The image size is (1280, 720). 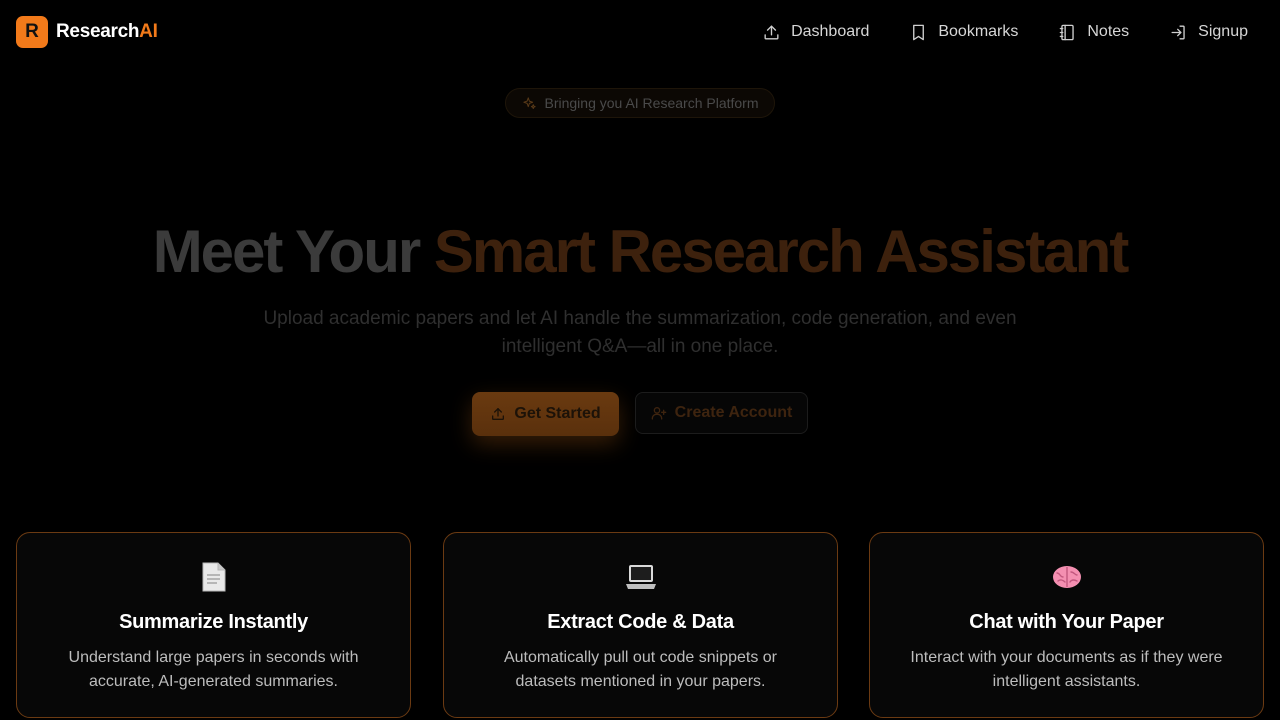 What do you see at coordinates (781, 251) in the screenshot?
I see `hero-title-accent: Smart Research Assistant` at bounding box center [781, 251].